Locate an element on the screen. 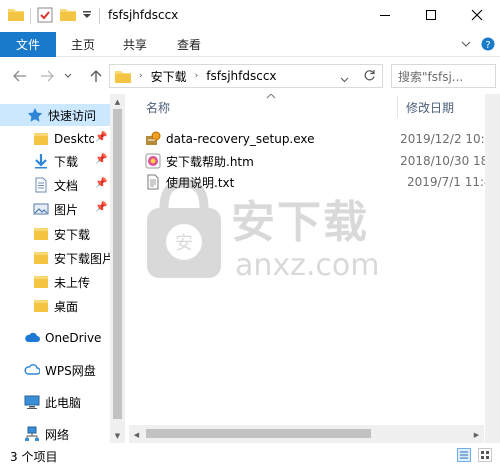 The width and height of the screenshot is (500, 467). sidebar-item-documents: 文档 📌 is located at coordinates (55, 185).